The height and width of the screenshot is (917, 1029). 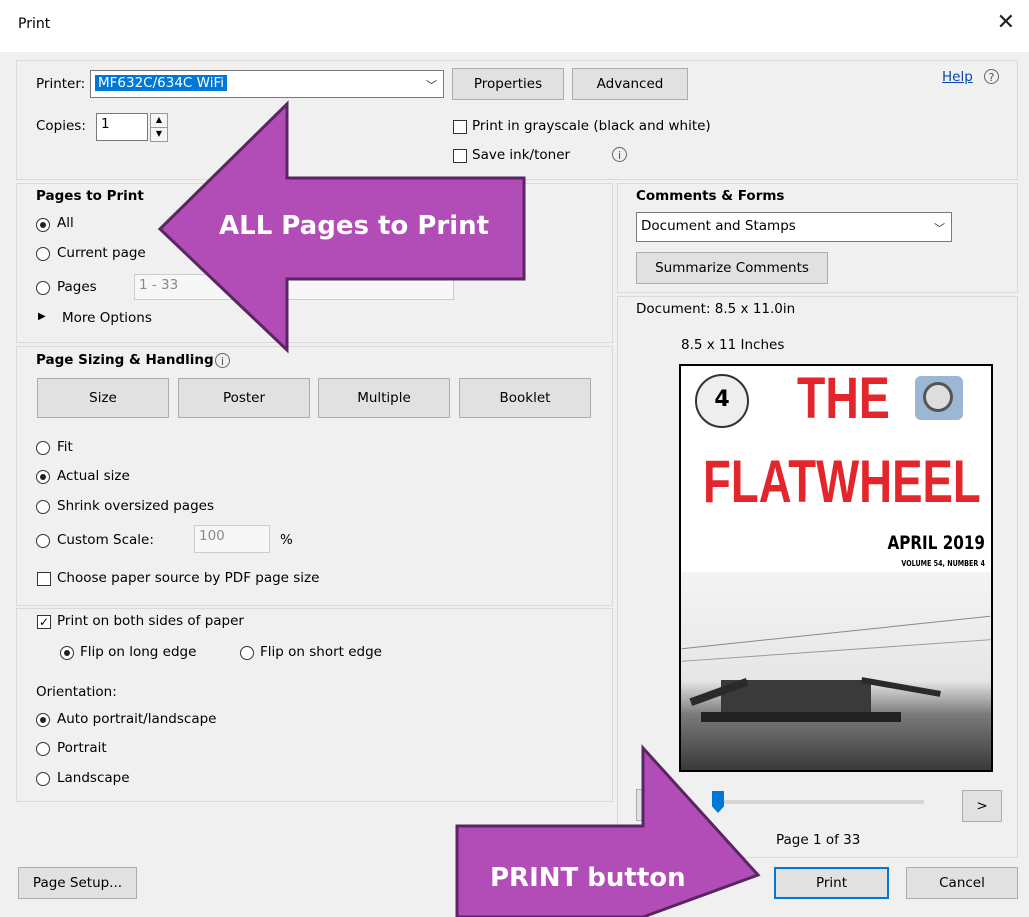 What do you see at coordinates (588, 878) in the screenshot?
I see `annotation-print-button: PRINT button` at bounding box center [588, 878].